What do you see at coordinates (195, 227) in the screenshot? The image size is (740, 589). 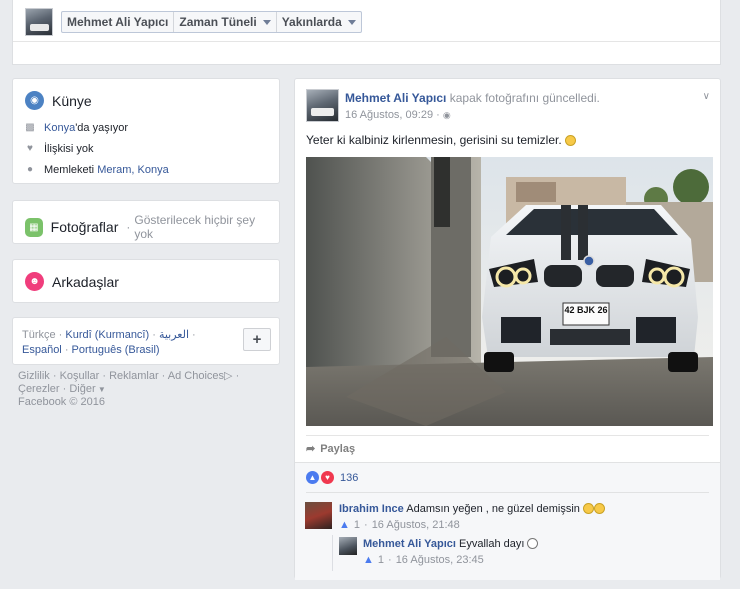 I see `photos-empty-text: Gösterilecek hiçbir şey yok` at bounding box center [195, 227].